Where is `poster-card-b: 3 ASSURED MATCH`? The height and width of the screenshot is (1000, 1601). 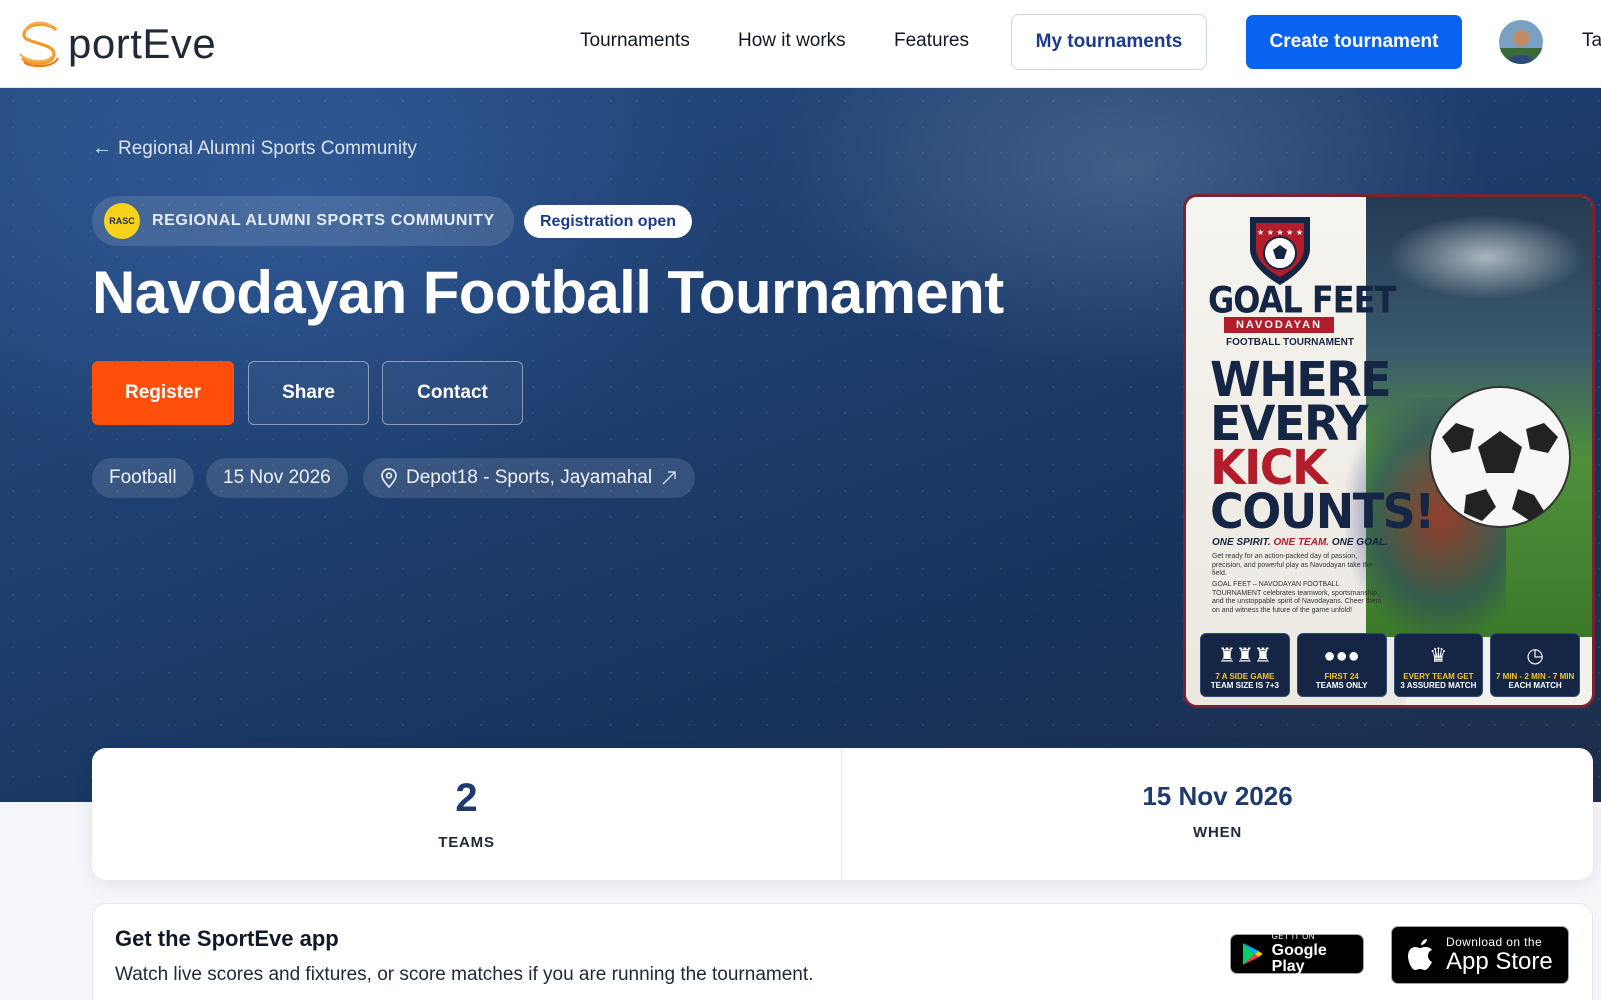
poster-card-b: 3 ASSURED MATCH is located at coordinates (1438, 685).